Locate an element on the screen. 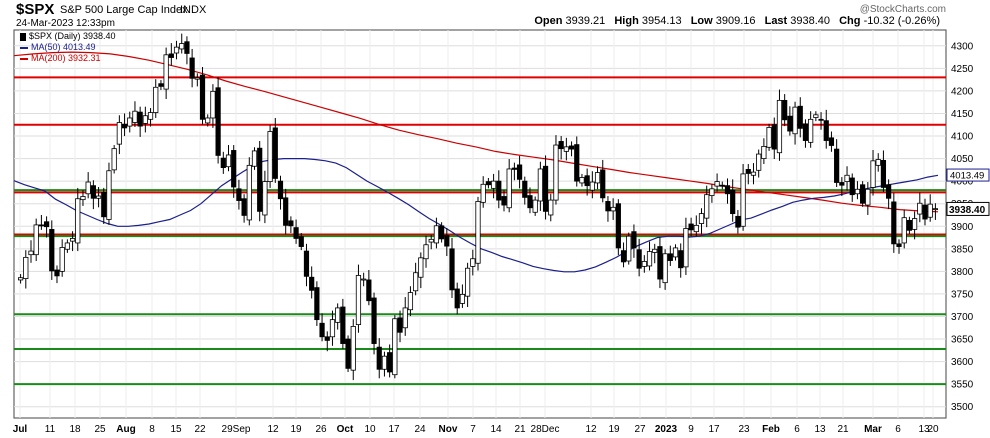 This screenshot has height=438, width=990. x-tick-label: 29Sep is located at coordinates (236, 429).